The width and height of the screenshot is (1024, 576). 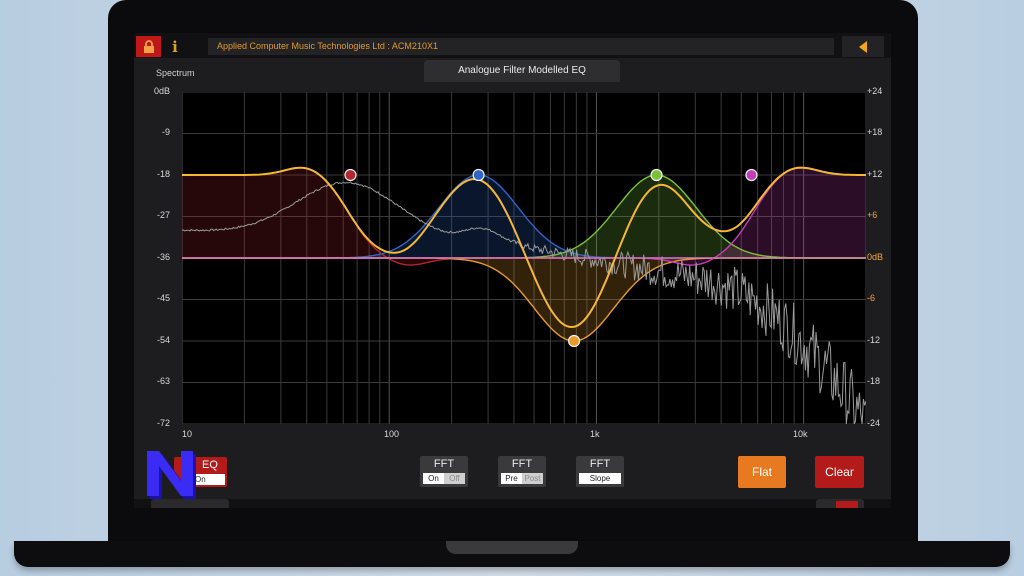 I want to click on fft-onoff-control: FFT On Off, so click(x=444, y=471).